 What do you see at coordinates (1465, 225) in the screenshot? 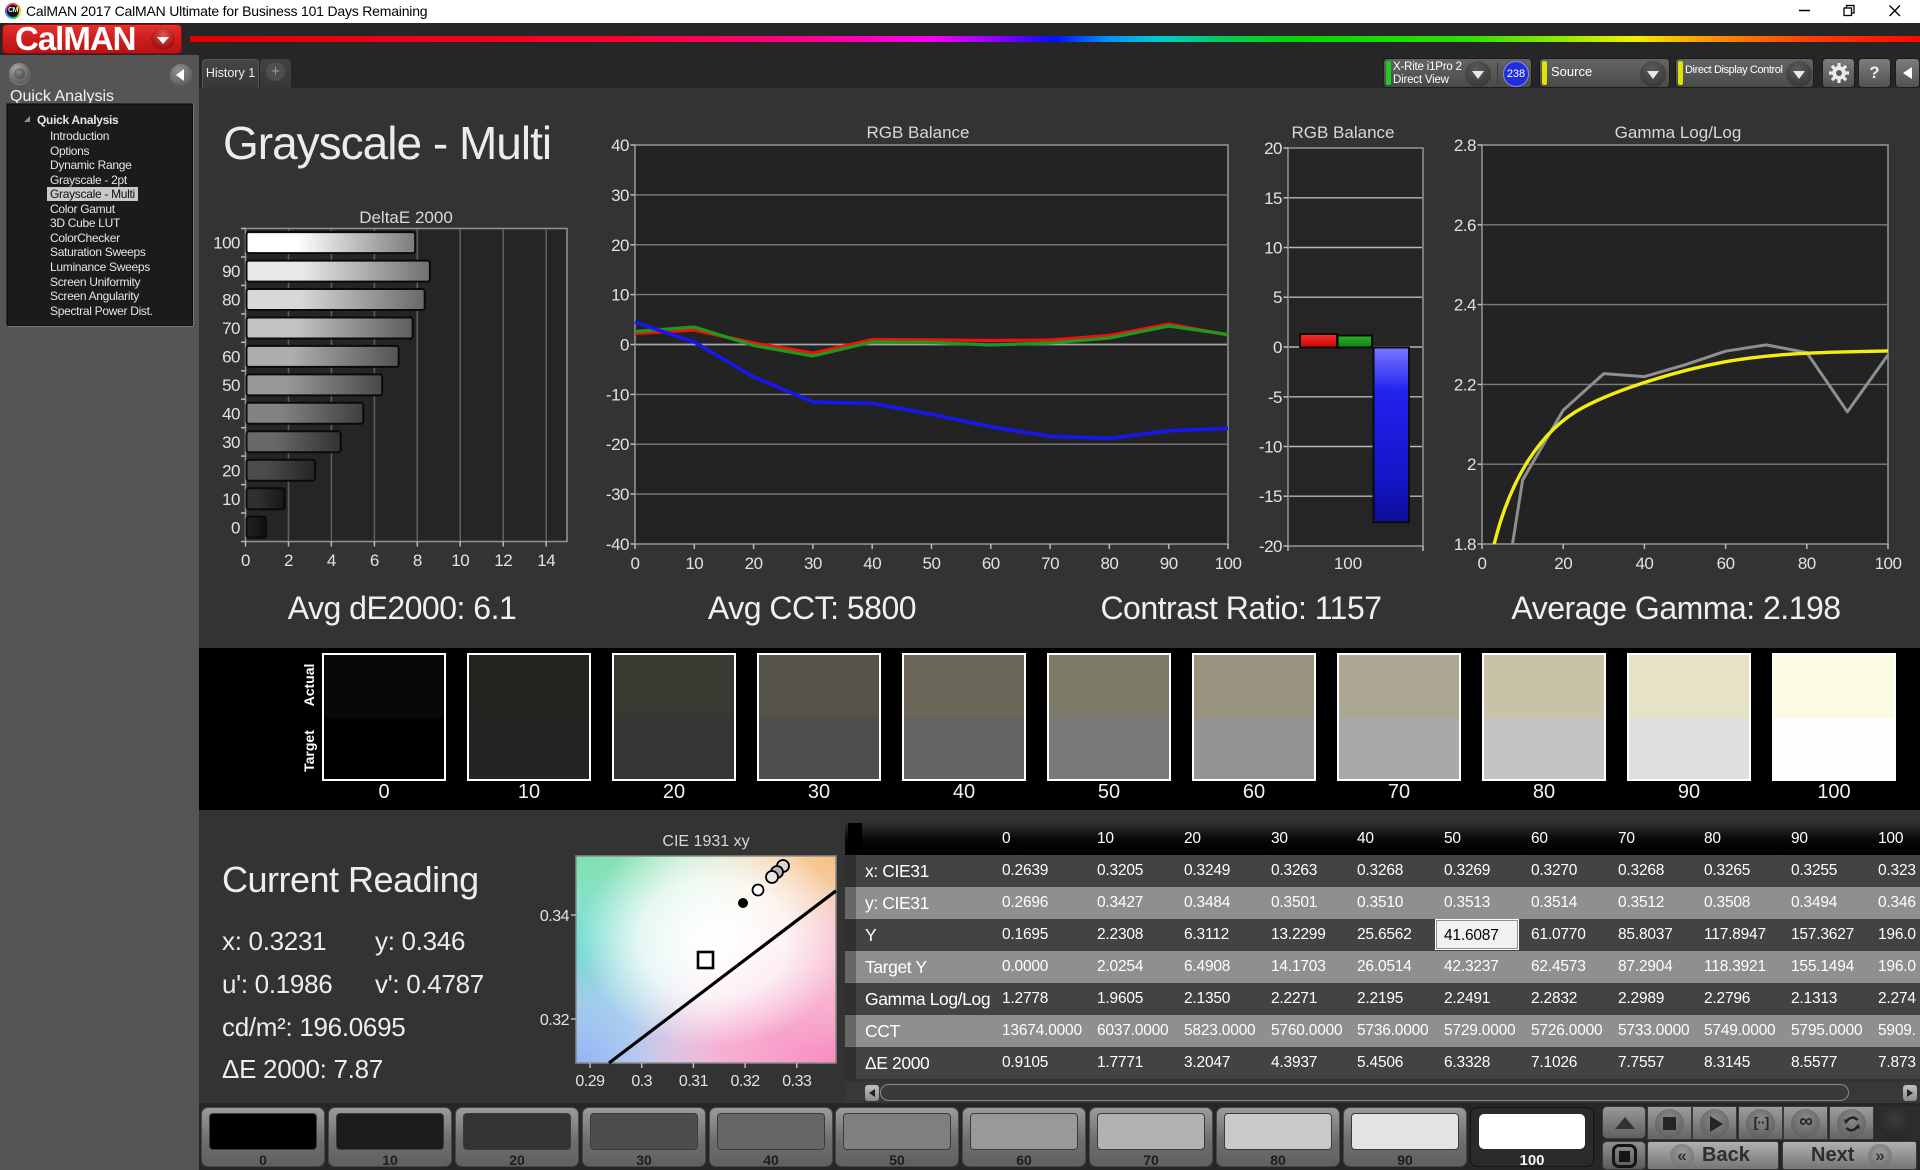
I see `svg-text: 2.6` at bounding box center [1465, 225].